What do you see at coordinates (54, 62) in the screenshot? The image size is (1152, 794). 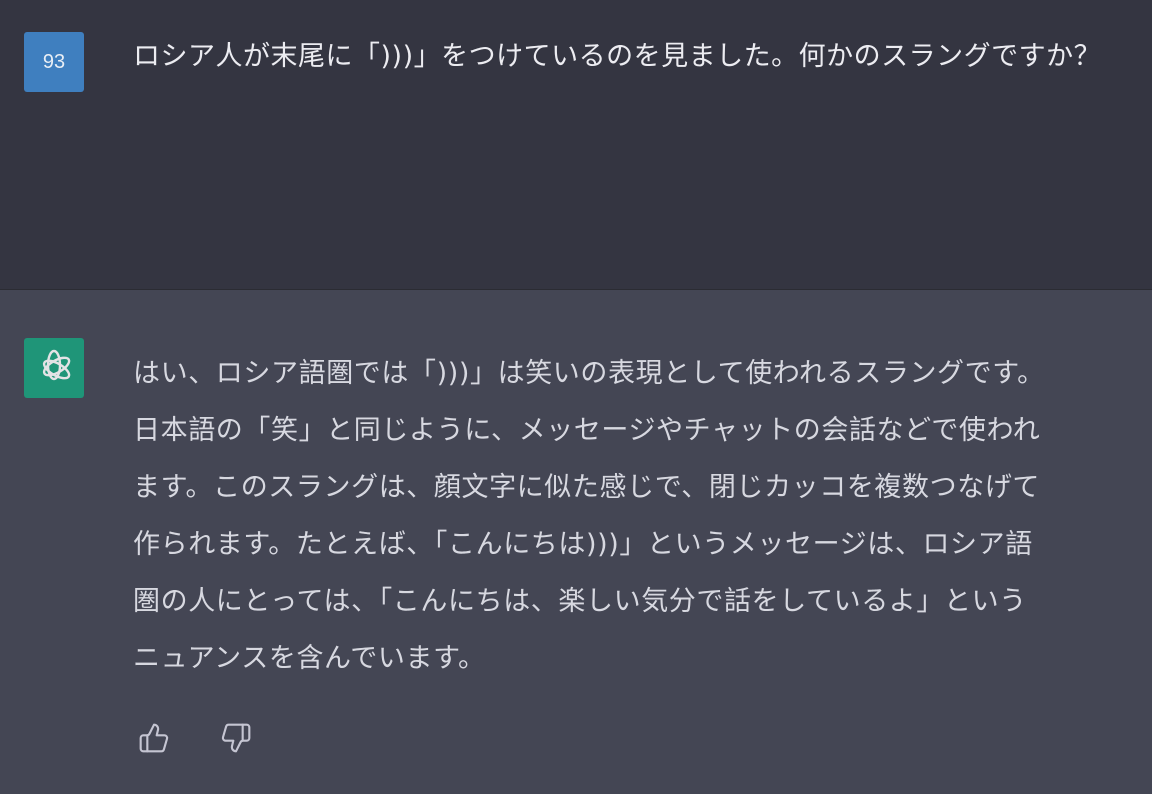 I see `user-avatar: 93` at bounding box center [54, 62].